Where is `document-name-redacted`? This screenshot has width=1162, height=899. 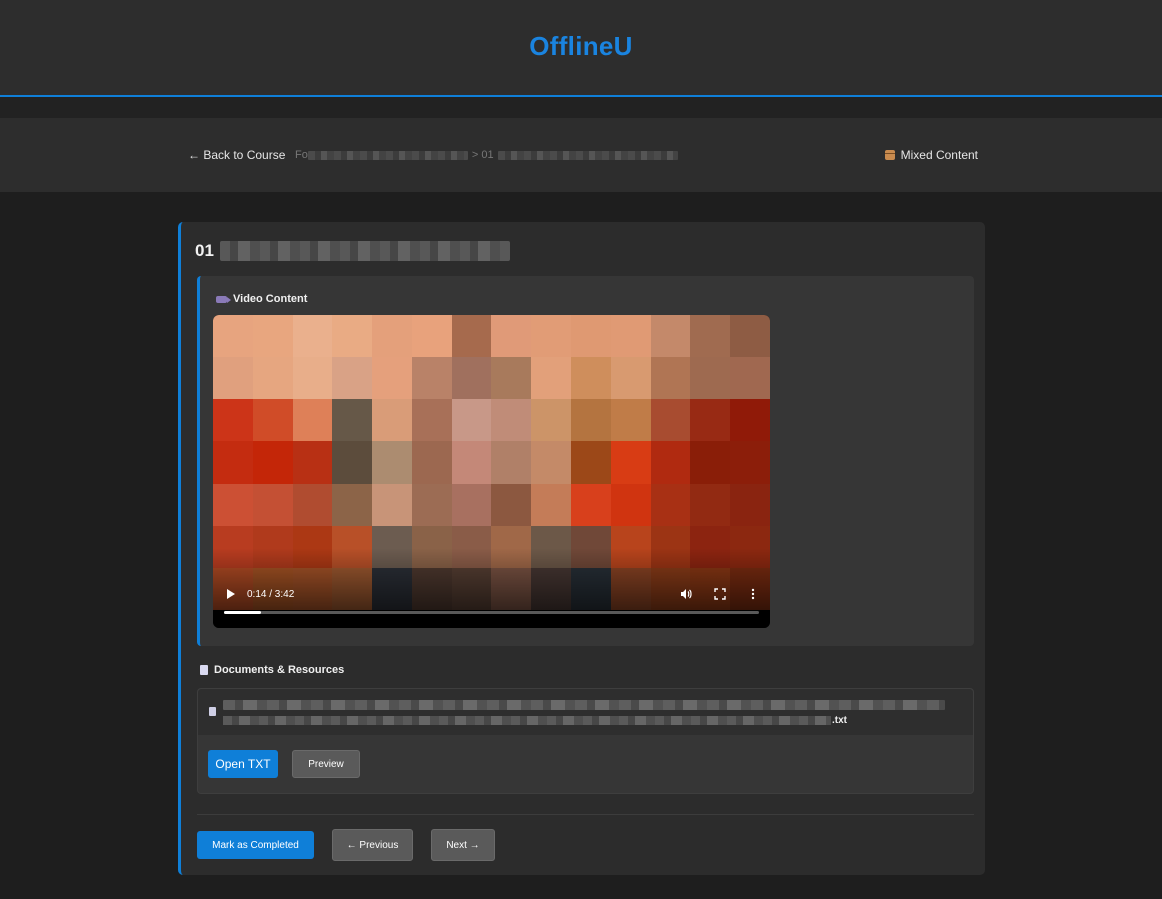
document-name-redacted is located at coordinates (527, 720).